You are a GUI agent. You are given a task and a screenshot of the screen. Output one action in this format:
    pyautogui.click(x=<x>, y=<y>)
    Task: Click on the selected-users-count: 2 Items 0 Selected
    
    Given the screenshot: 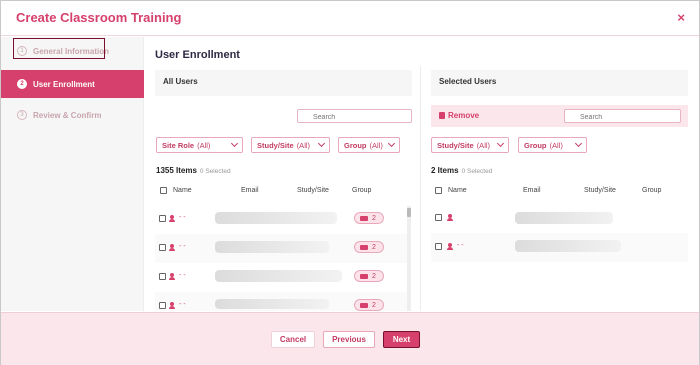 What is the action you would take?
    pyautogui.click(x=461, y=170)
    